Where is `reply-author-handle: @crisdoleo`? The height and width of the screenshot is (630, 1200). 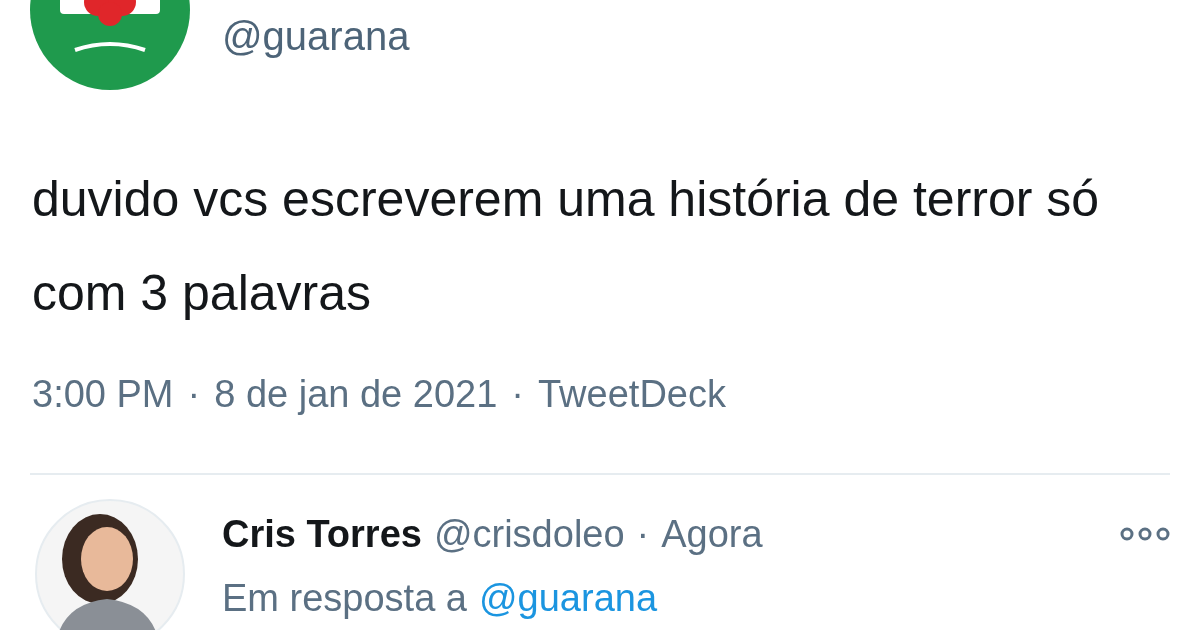 reply-author-handle: @crisdoleo is located at coordinates (529, 534).